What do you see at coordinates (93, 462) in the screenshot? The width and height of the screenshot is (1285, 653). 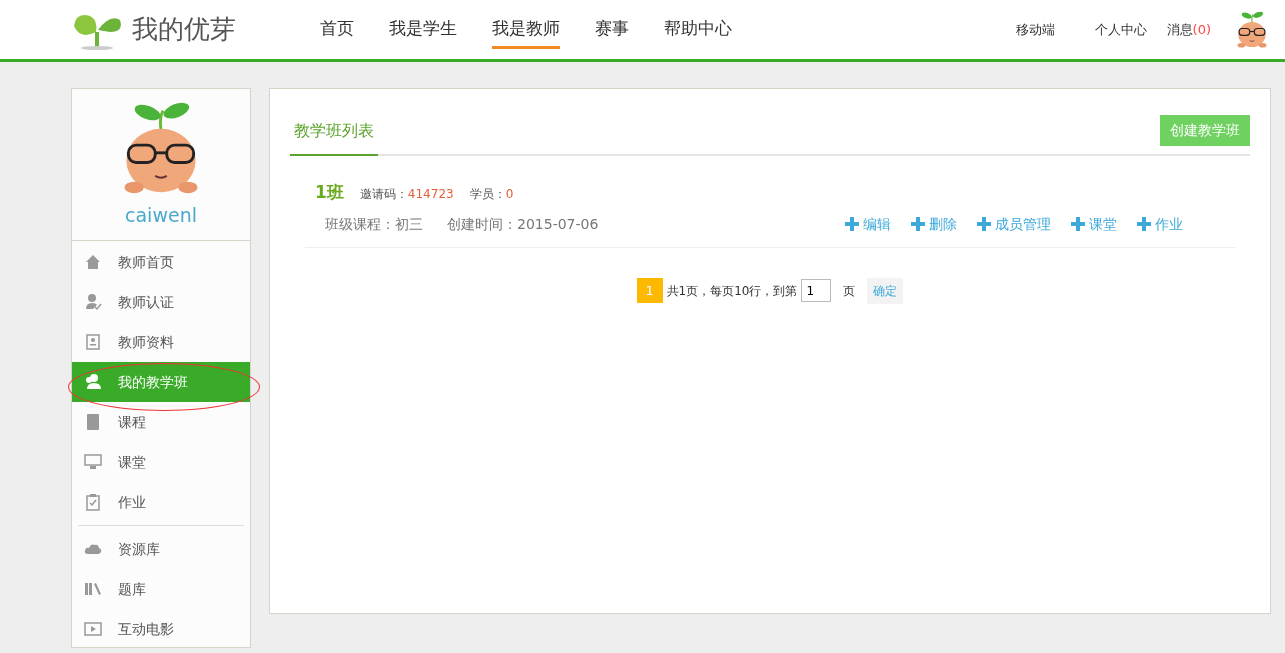 I see `monitor-icon` at bounding box center [93, 462].